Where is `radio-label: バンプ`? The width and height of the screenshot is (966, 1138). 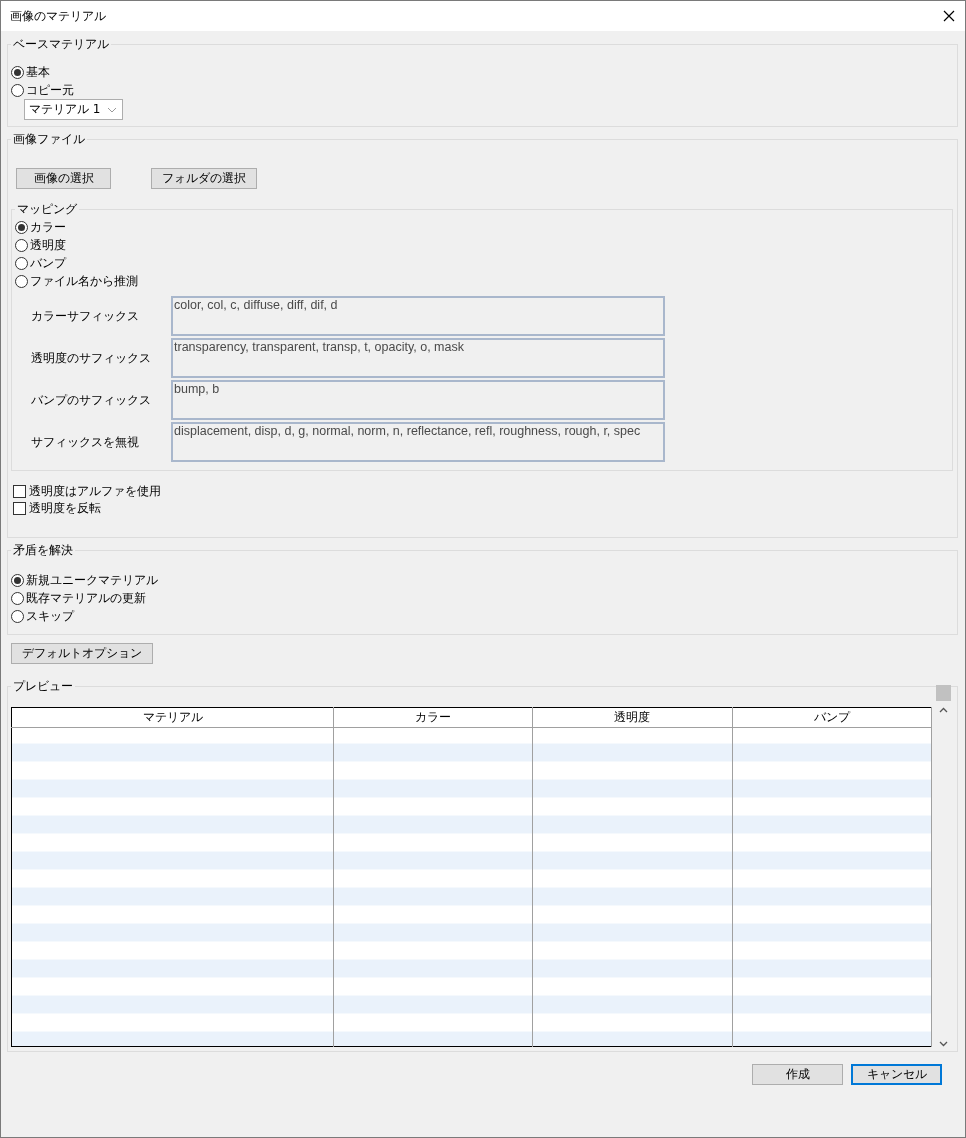
radio-label: バンプ is located at coordinates (48, 263).